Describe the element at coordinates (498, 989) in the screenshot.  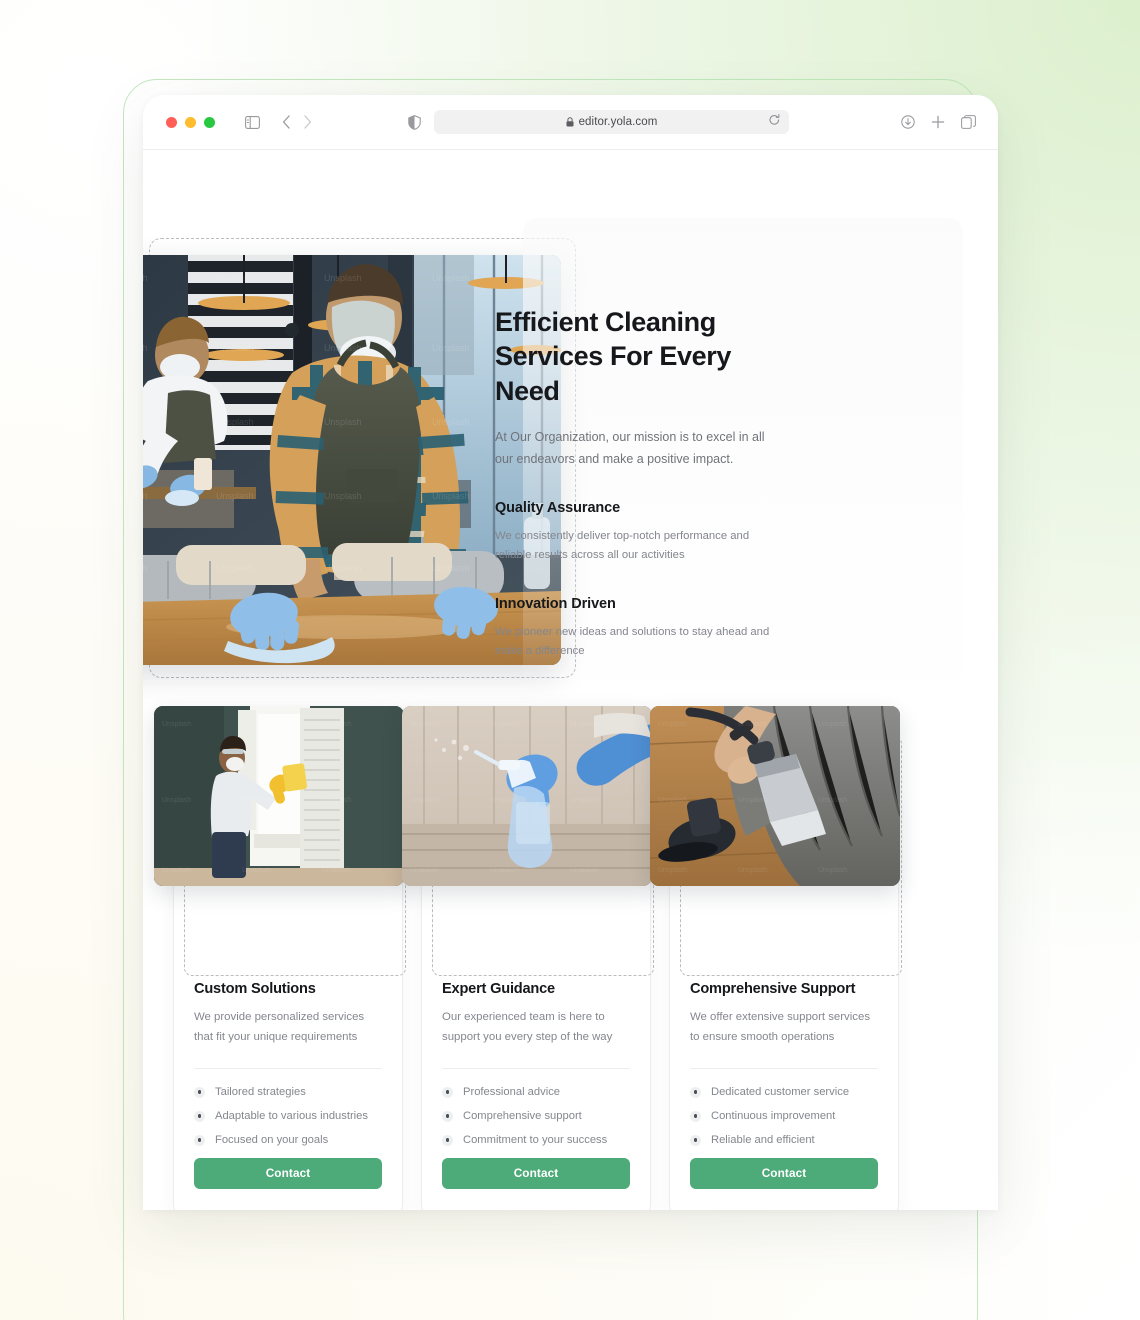
I see `card-title: Expert Guidance` at that location.